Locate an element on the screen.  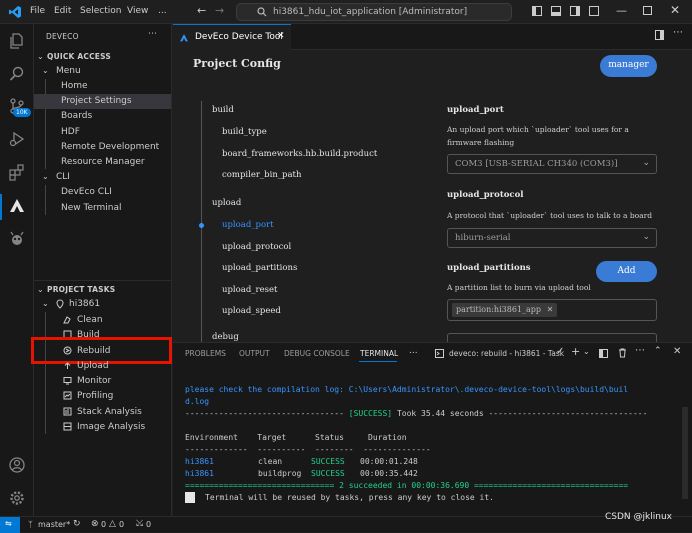
nav-upload-partitions: upload_partitions is located at coordinates (259, 268).